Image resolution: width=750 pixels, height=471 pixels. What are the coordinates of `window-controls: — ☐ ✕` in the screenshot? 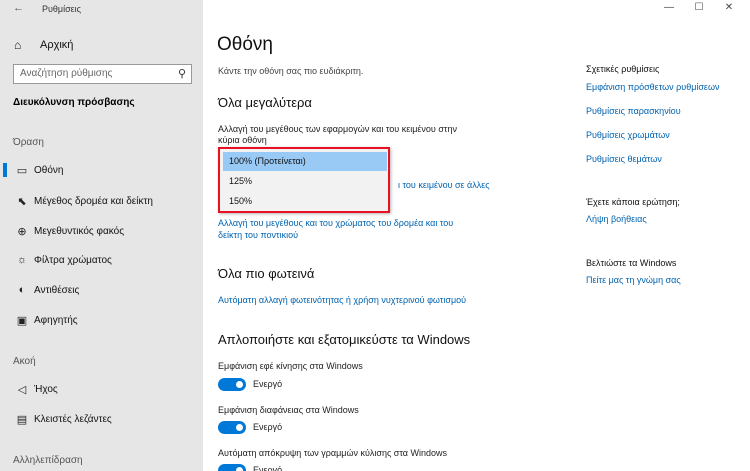 It's located at (699, 8).